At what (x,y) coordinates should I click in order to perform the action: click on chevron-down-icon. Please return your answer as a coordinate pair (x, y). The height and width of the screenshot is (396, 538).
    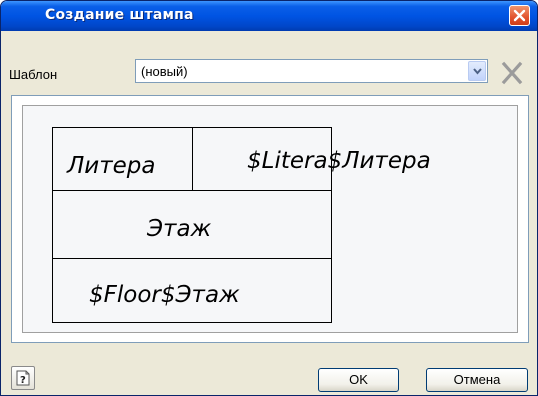
    Looking at the image, I should click on (477, 71).